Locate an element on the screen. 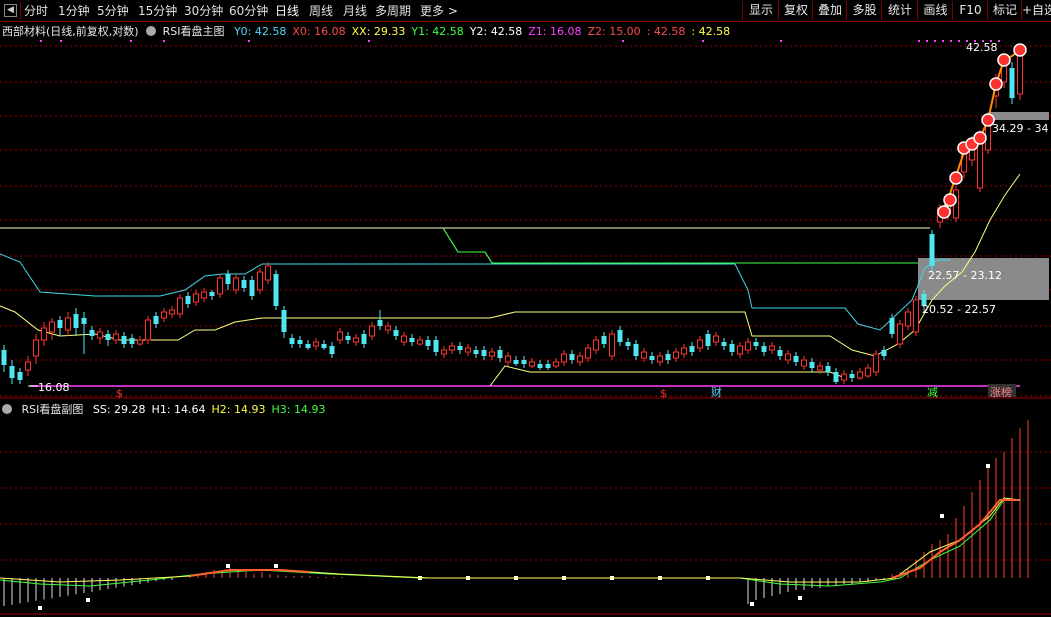  toolbar-divider is located at coordinates (20, 11).